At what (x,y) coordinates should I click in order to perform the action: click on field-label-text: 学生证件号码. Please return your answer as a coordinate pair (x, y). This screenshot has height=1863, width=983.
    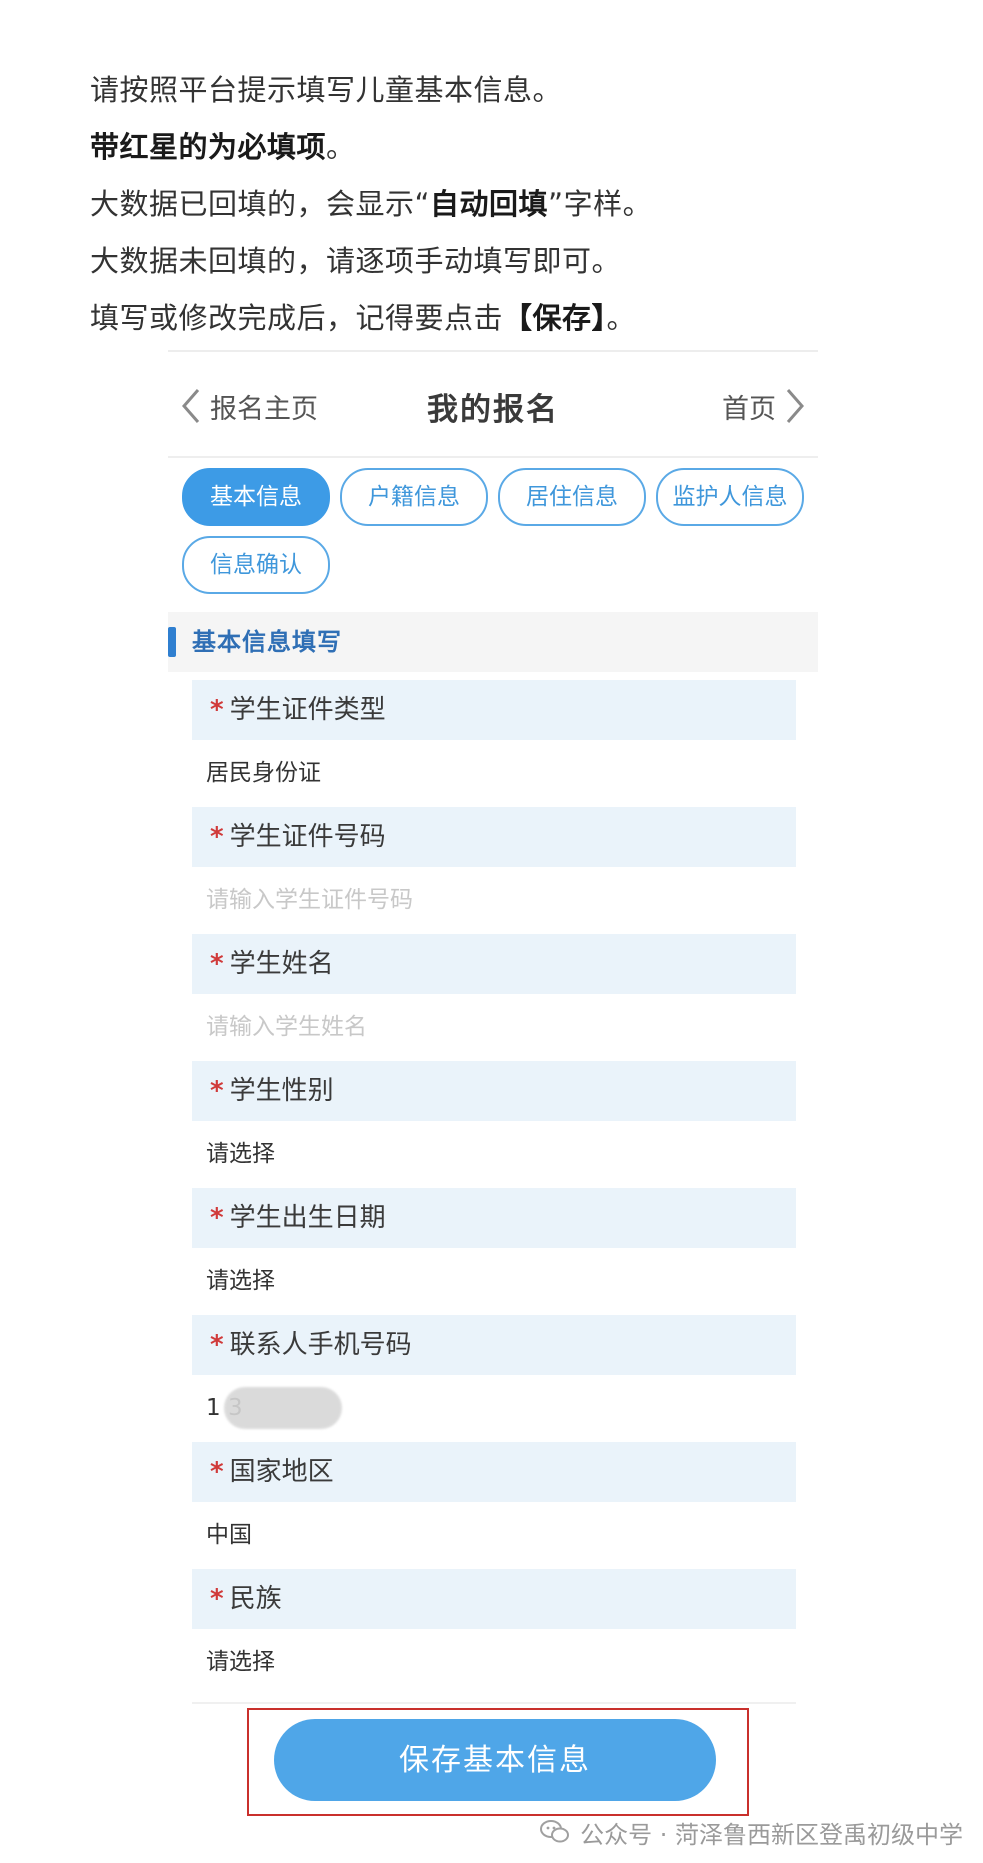
    Looking at the image, I should click on (307, 837).